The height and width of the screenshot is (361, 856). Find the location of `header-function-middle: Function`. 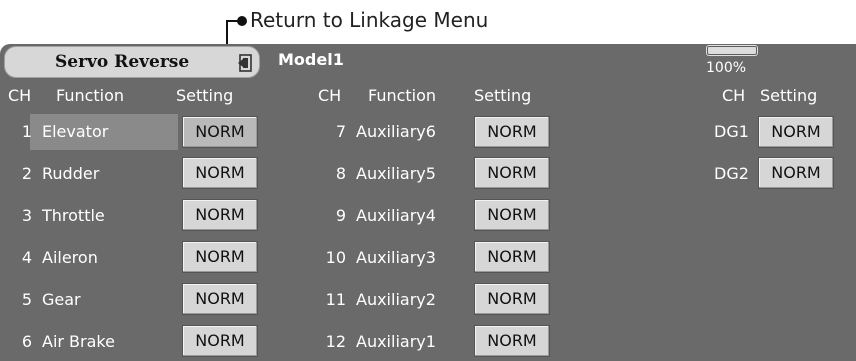

header-function-middle: Function is located at coordinates (402, 95).